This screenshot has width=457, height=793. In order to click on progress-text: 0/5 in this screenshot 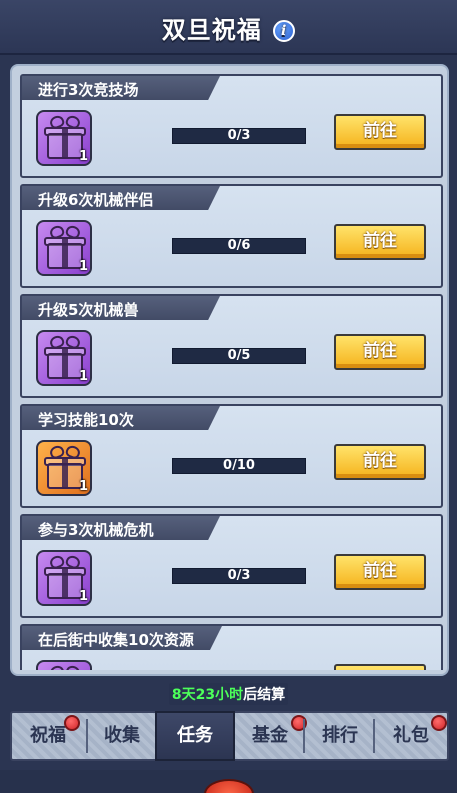, I will do `click(239, 355)`.